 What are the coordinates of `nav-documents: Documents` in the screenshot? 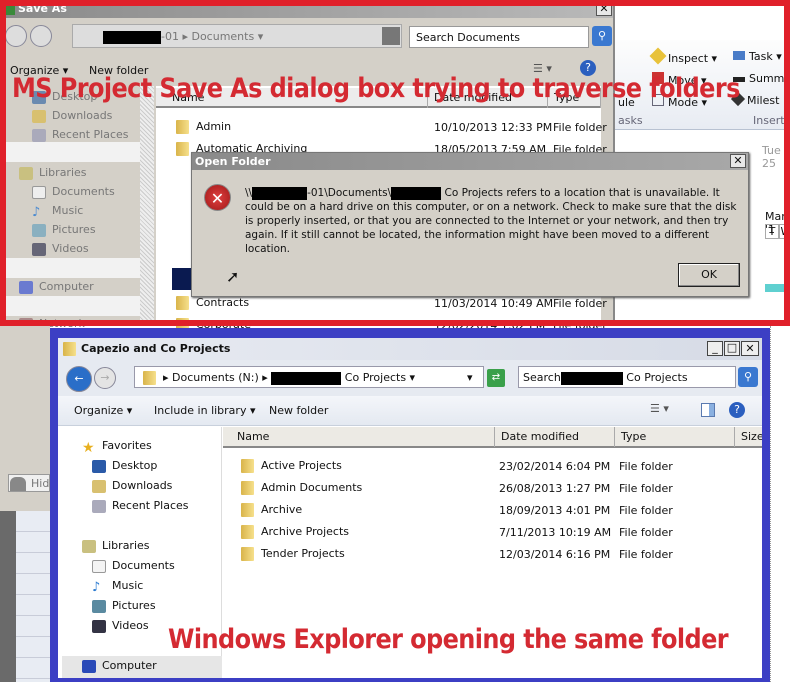 It's located at (133, 566).